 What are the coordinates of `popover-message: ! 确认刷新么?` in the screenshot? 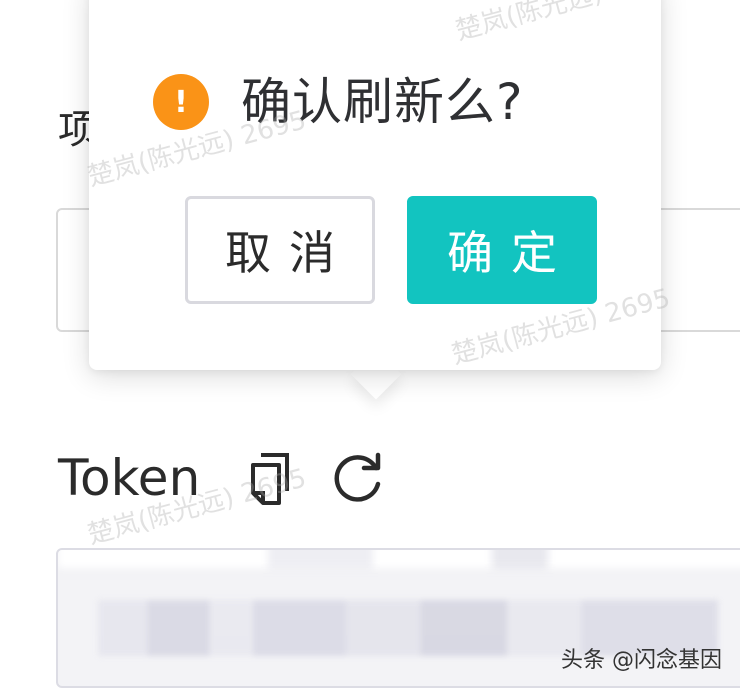 It's located at (338, 102).